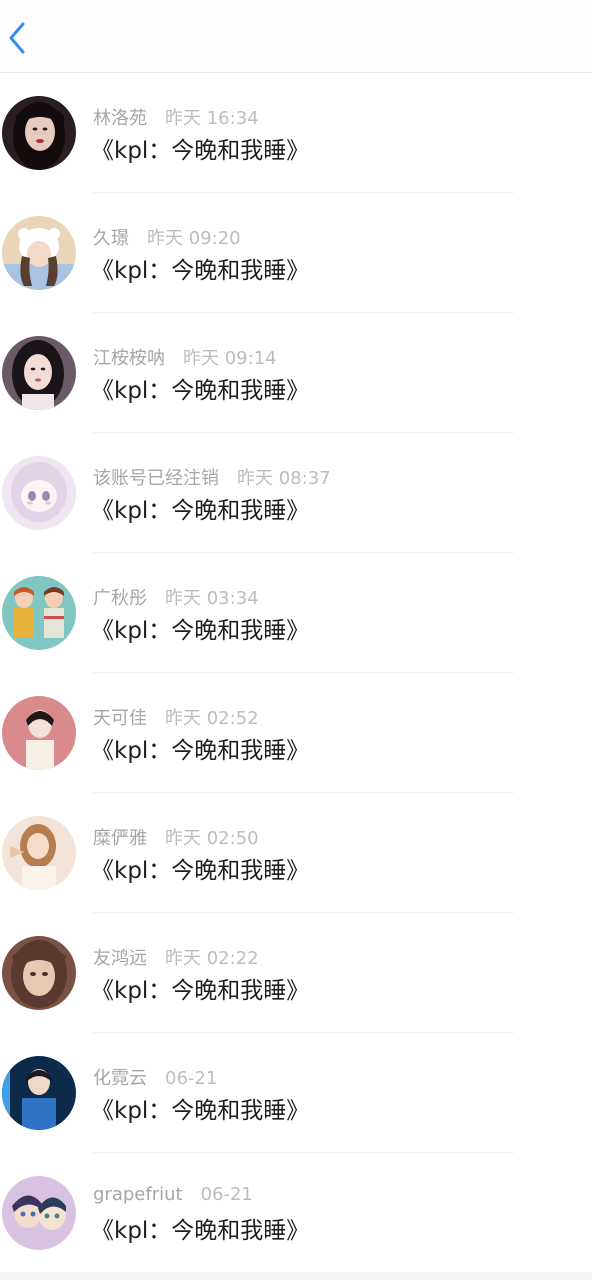  Describe the element at coordinates (296, 613) in the screenshot. I see `list-item: 广秋彤 昨天 03:34 《kpl：今晚和我睡》` at that location.